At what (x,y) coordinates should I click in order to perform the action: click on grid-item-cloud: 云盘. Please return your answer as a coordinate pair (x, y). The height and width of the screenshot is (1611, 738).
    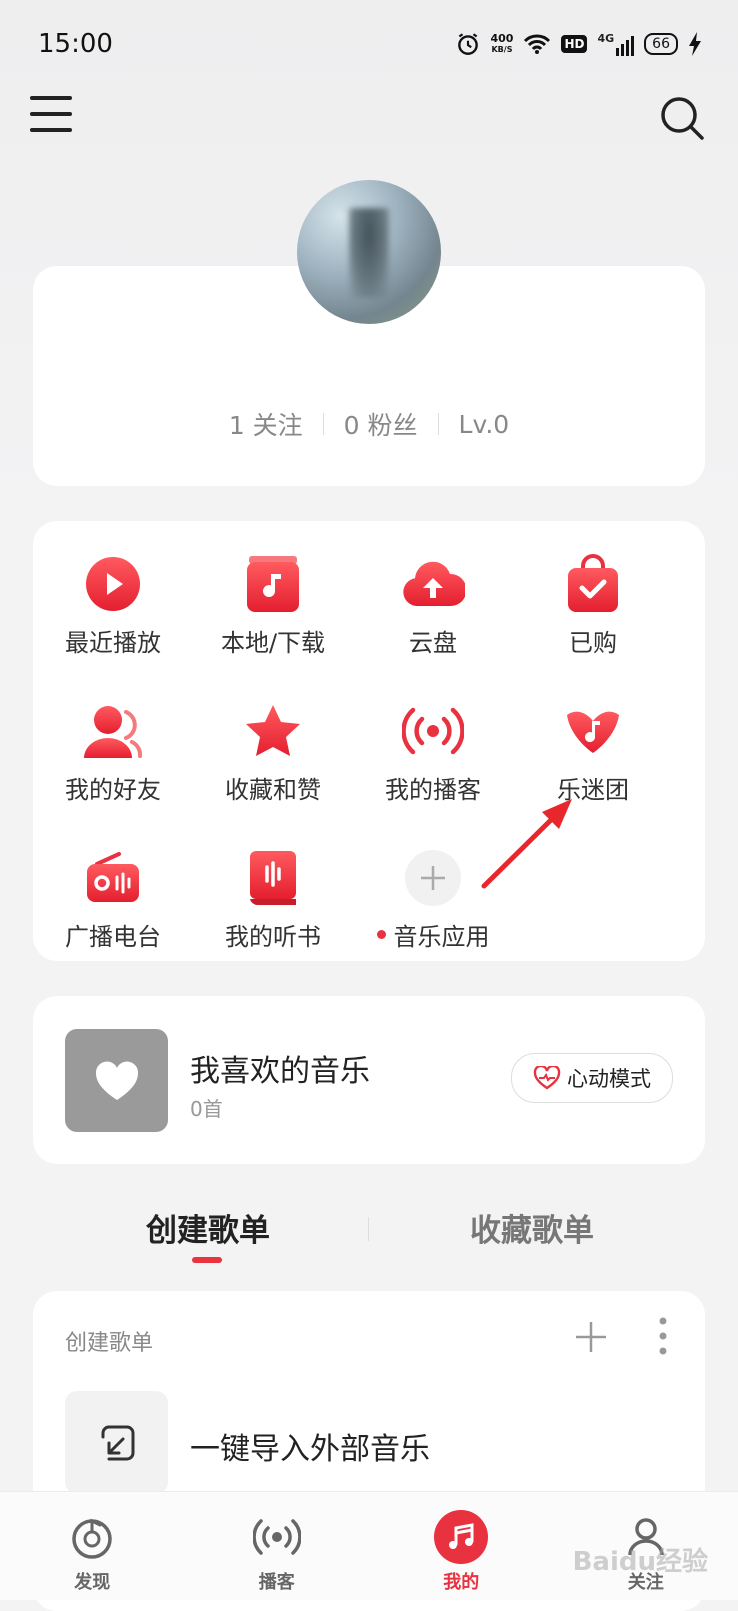
    Looking at the image, I should click on (433, 622).